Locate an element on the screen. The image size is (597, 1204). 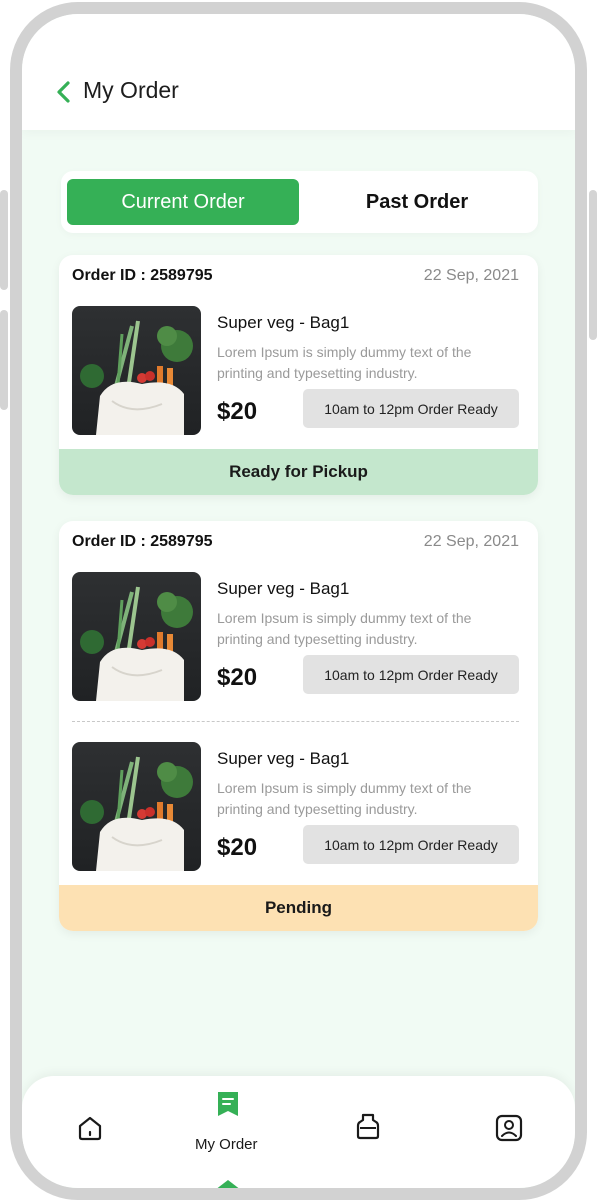
bottom-nav: My Order is located at coordinates (298, 1132).